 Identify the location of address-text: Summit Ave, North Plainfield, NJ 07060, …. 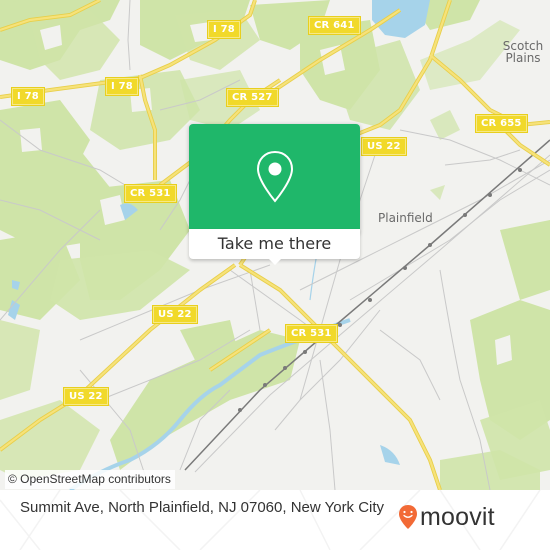
(202, 507).